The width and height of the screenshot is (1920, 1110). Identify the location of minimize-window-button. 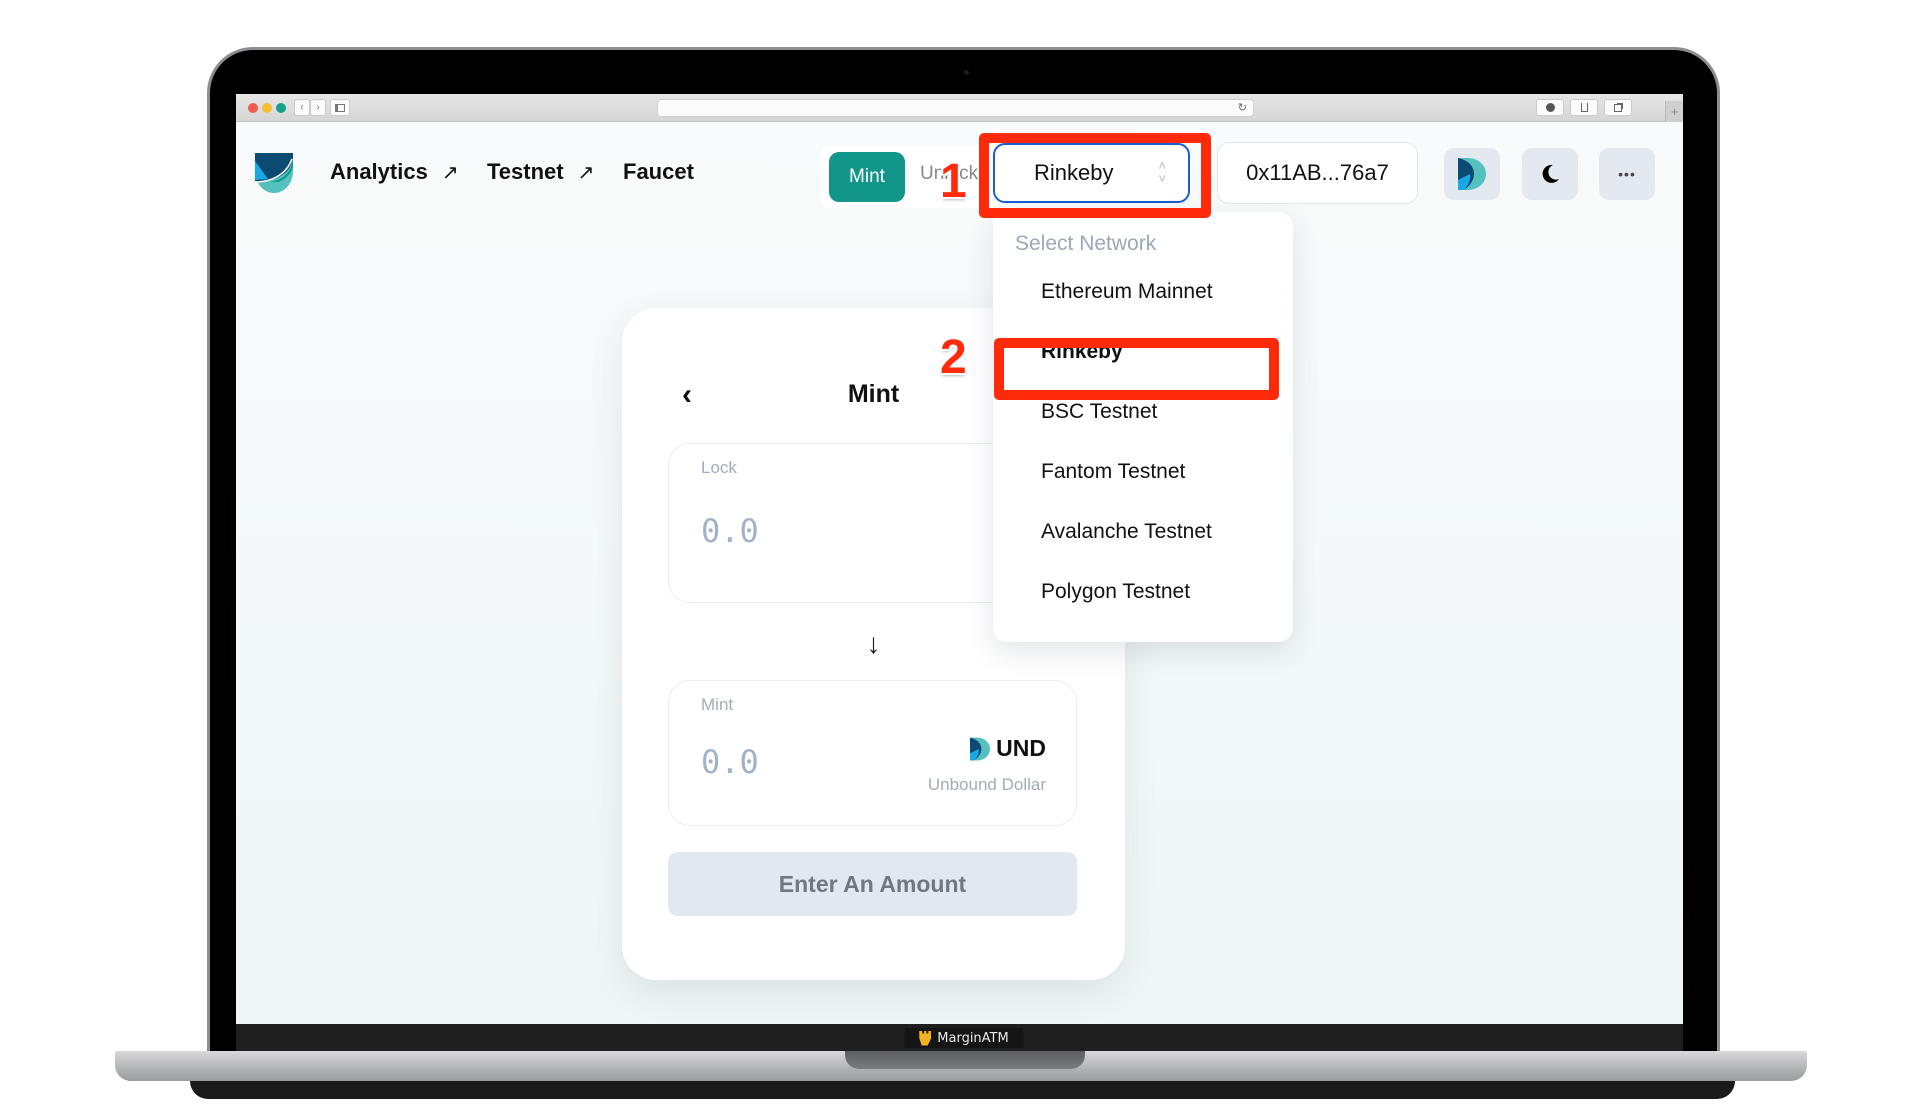
(267, 108).